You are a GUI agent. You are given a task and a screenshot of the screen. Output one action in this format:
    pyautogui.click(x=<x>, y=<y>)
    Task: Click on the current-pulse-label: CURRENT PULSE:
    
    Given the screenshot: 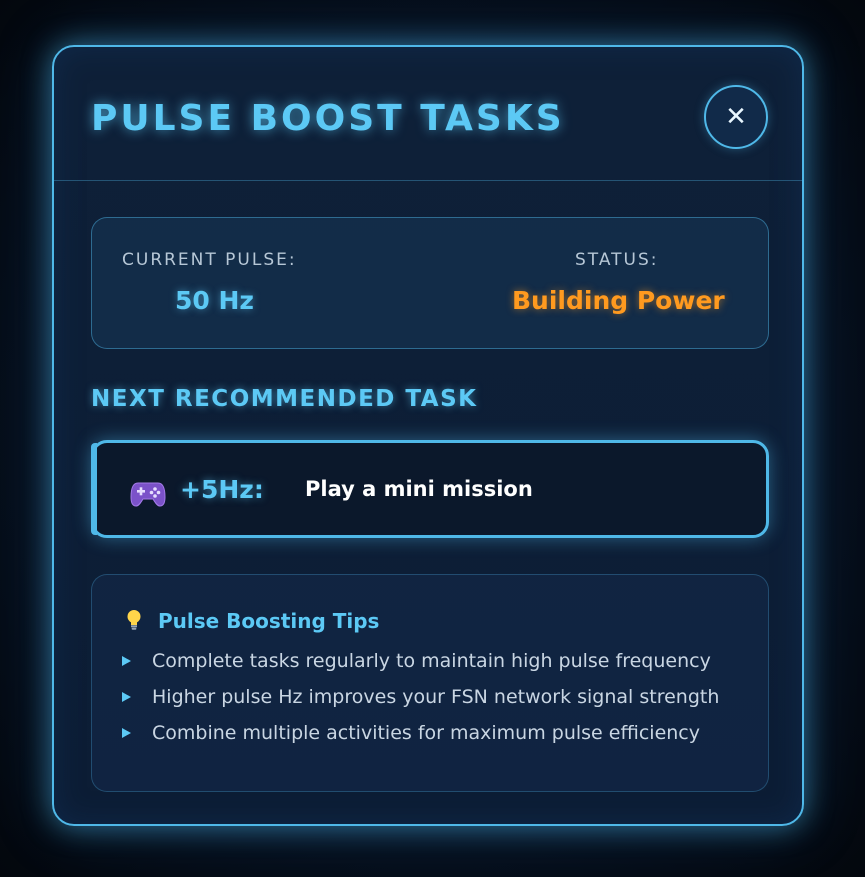 What is the action you would take?
    pyautogui.click(x=209, y=260)
    